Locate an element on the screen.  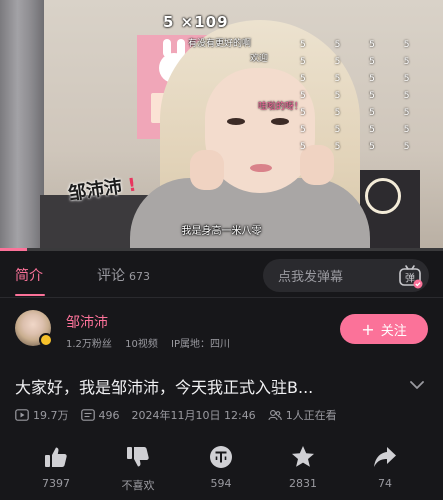
tab-intro: 简介 is located at coordinates (29, 275).